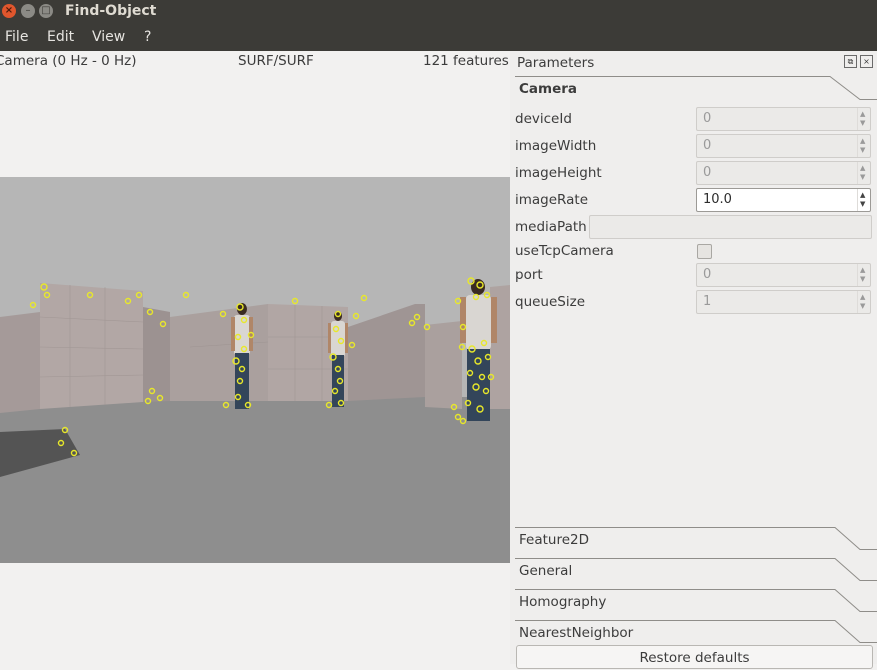  Describe the element at coordinates (866, 61) in the screenshot. I see `dock-close-button: ×` at that location.